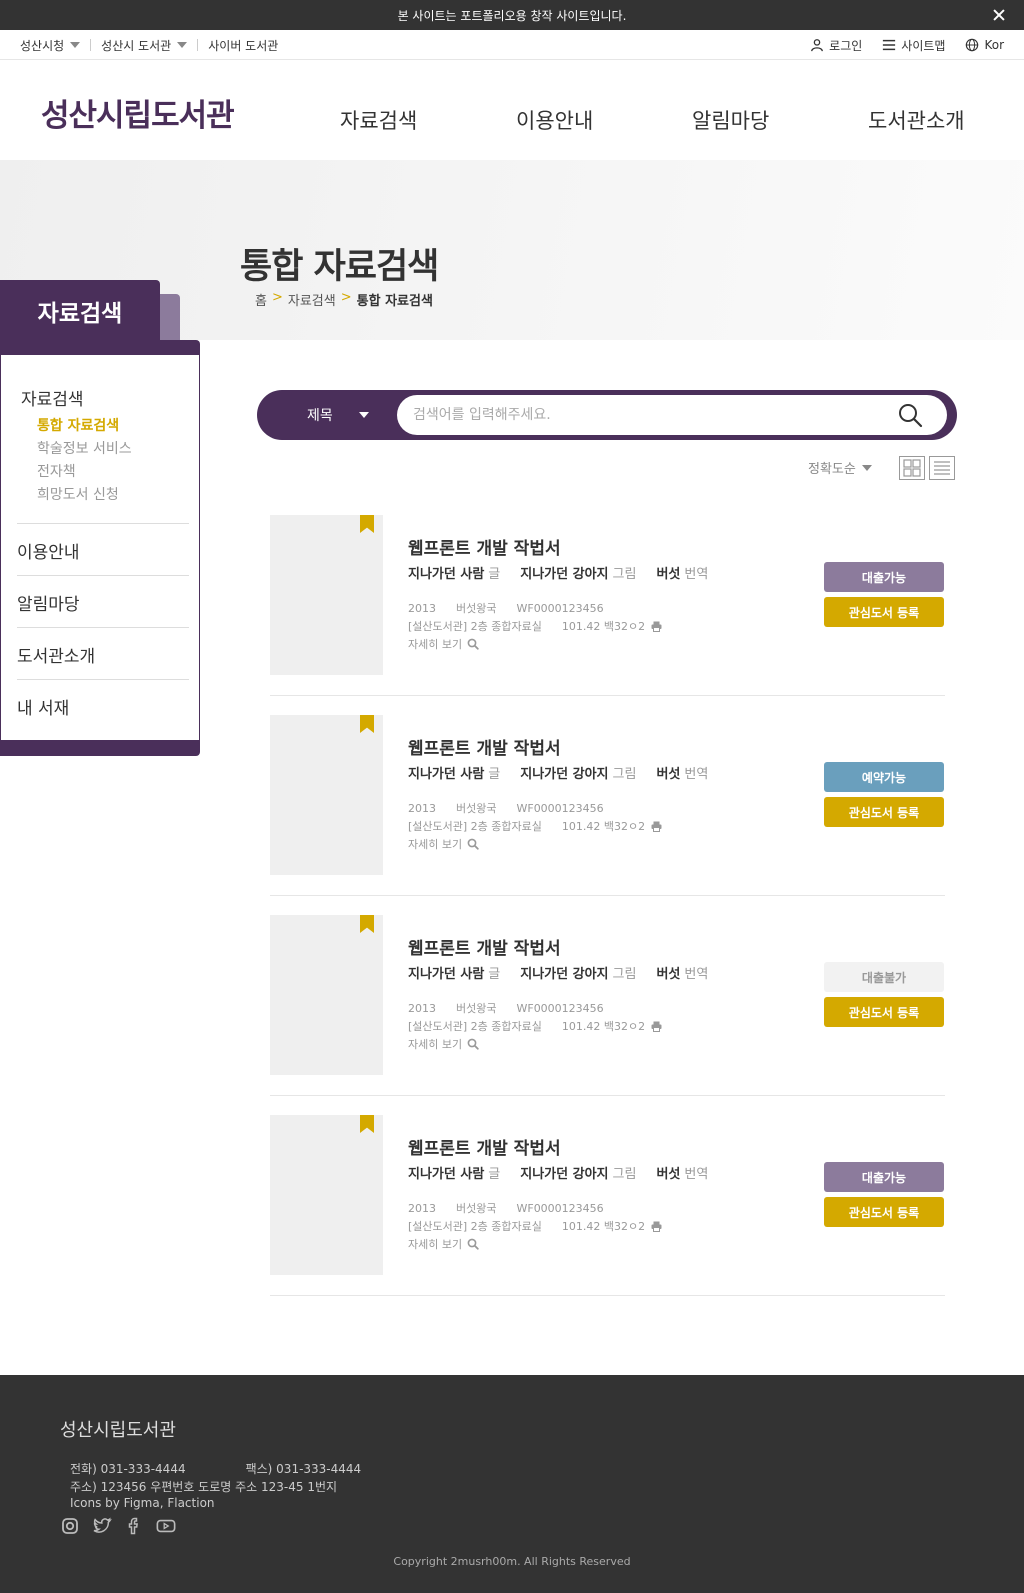 This screenshot has height=1593, width=1024. Describe the element at coordinates (80, 311) in the screenshot. I see `side-tab-title: 자료검색` at that location.